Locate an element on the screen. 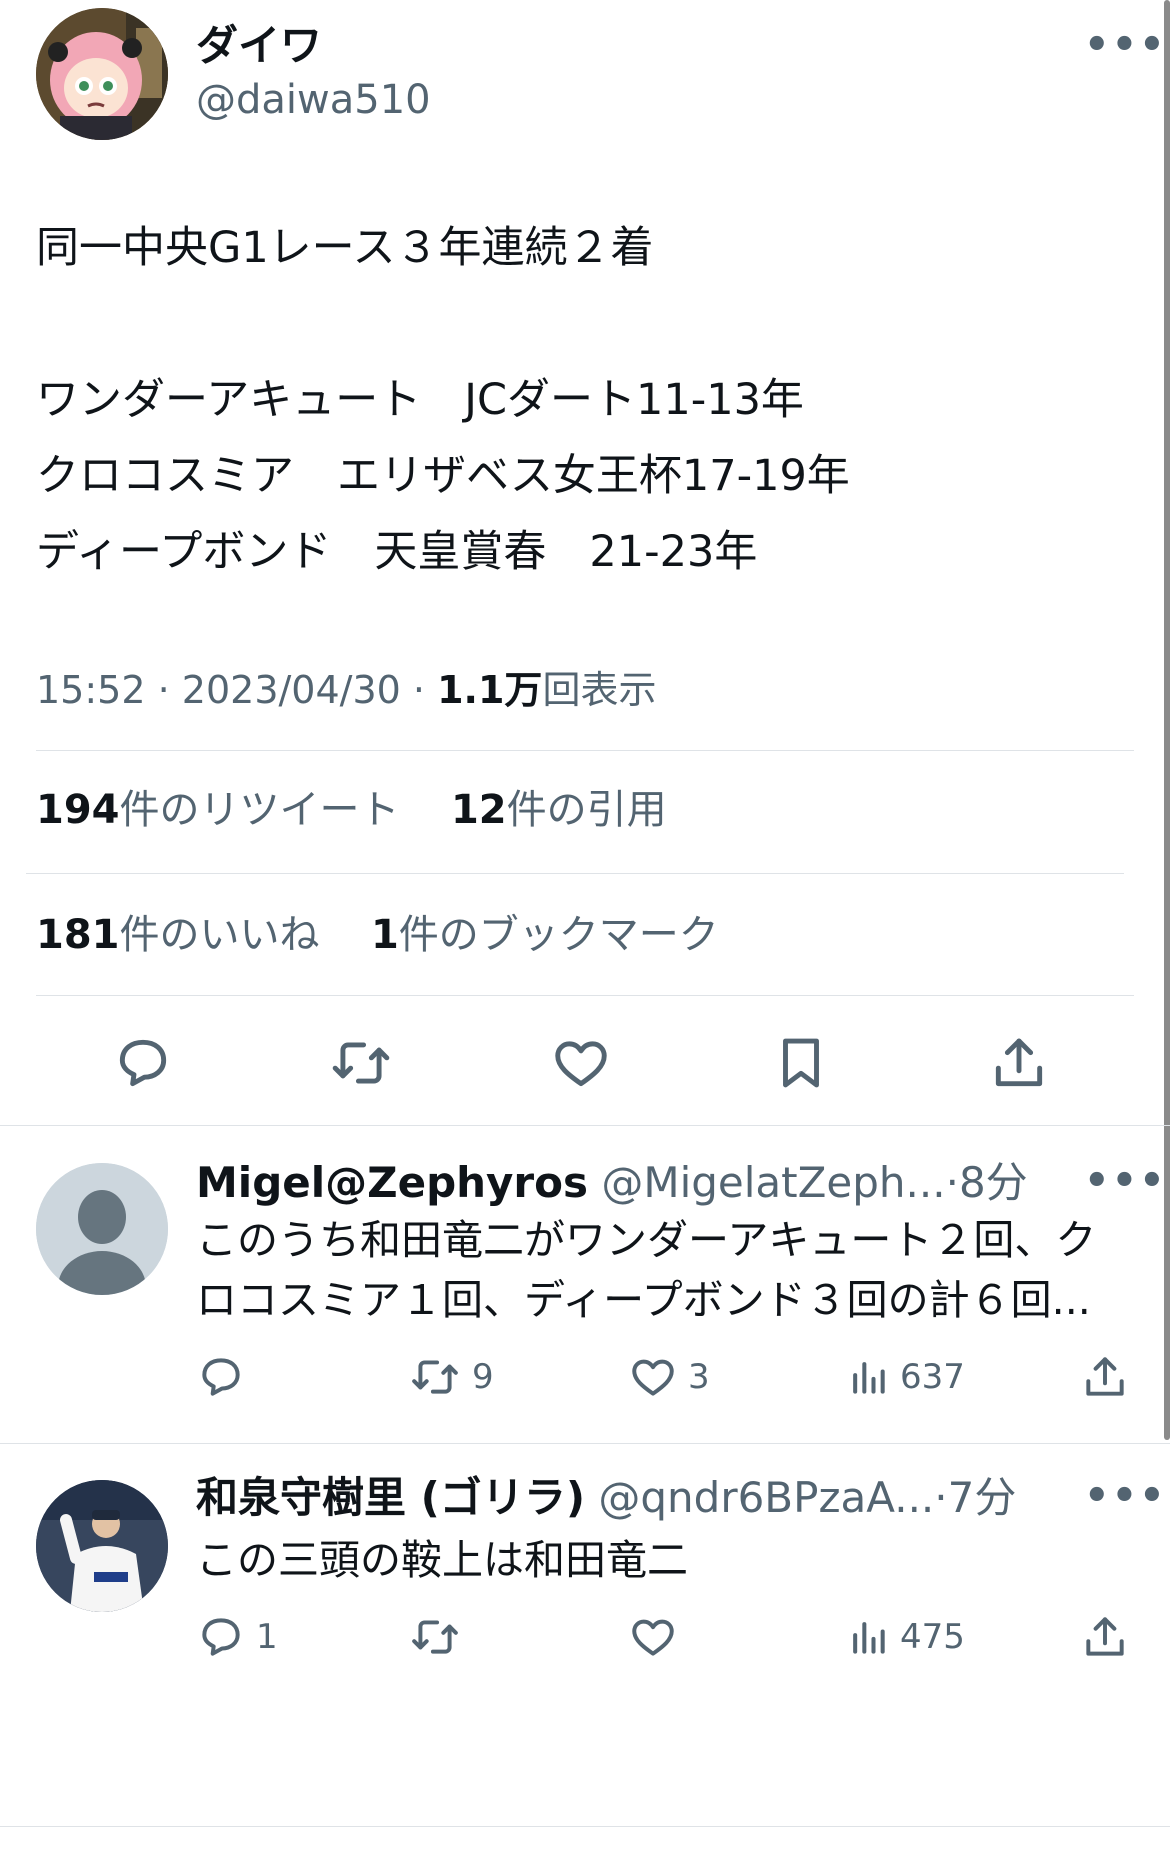 The height and width of the screenshot is (1854, 1170). view-count: 475 is located at coordinates (932, 1637).